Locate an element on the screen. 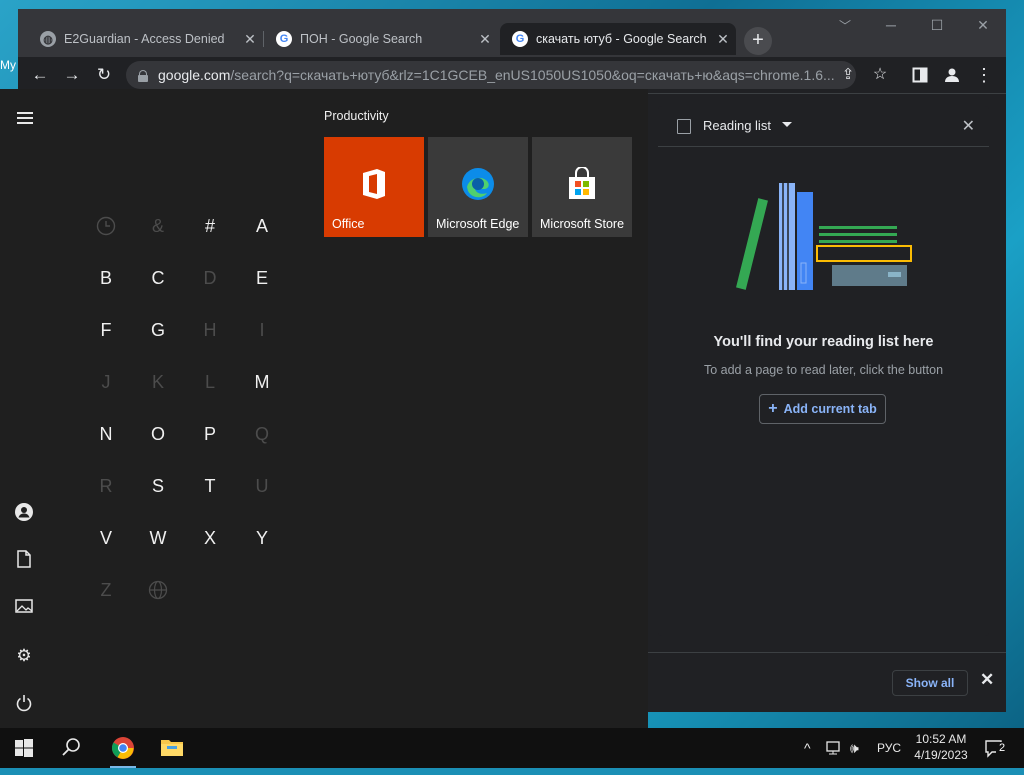 The height and width of the screenshot is (775, 1024). letter-d: D is located at coordinates (210, 278).